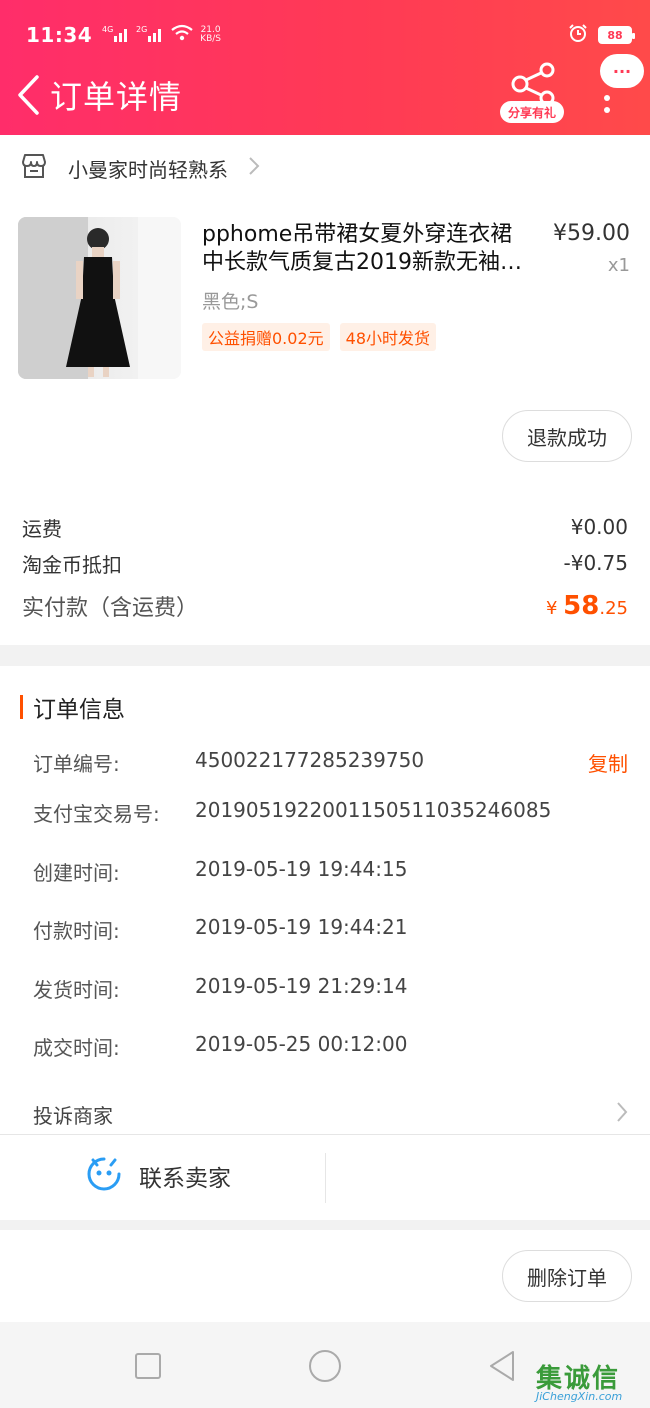 This screenshot has height=1408, width=650. Describe the element at coordinates (532, 112) in the screenshot. I see `share-label: 分享有礼` at that location.